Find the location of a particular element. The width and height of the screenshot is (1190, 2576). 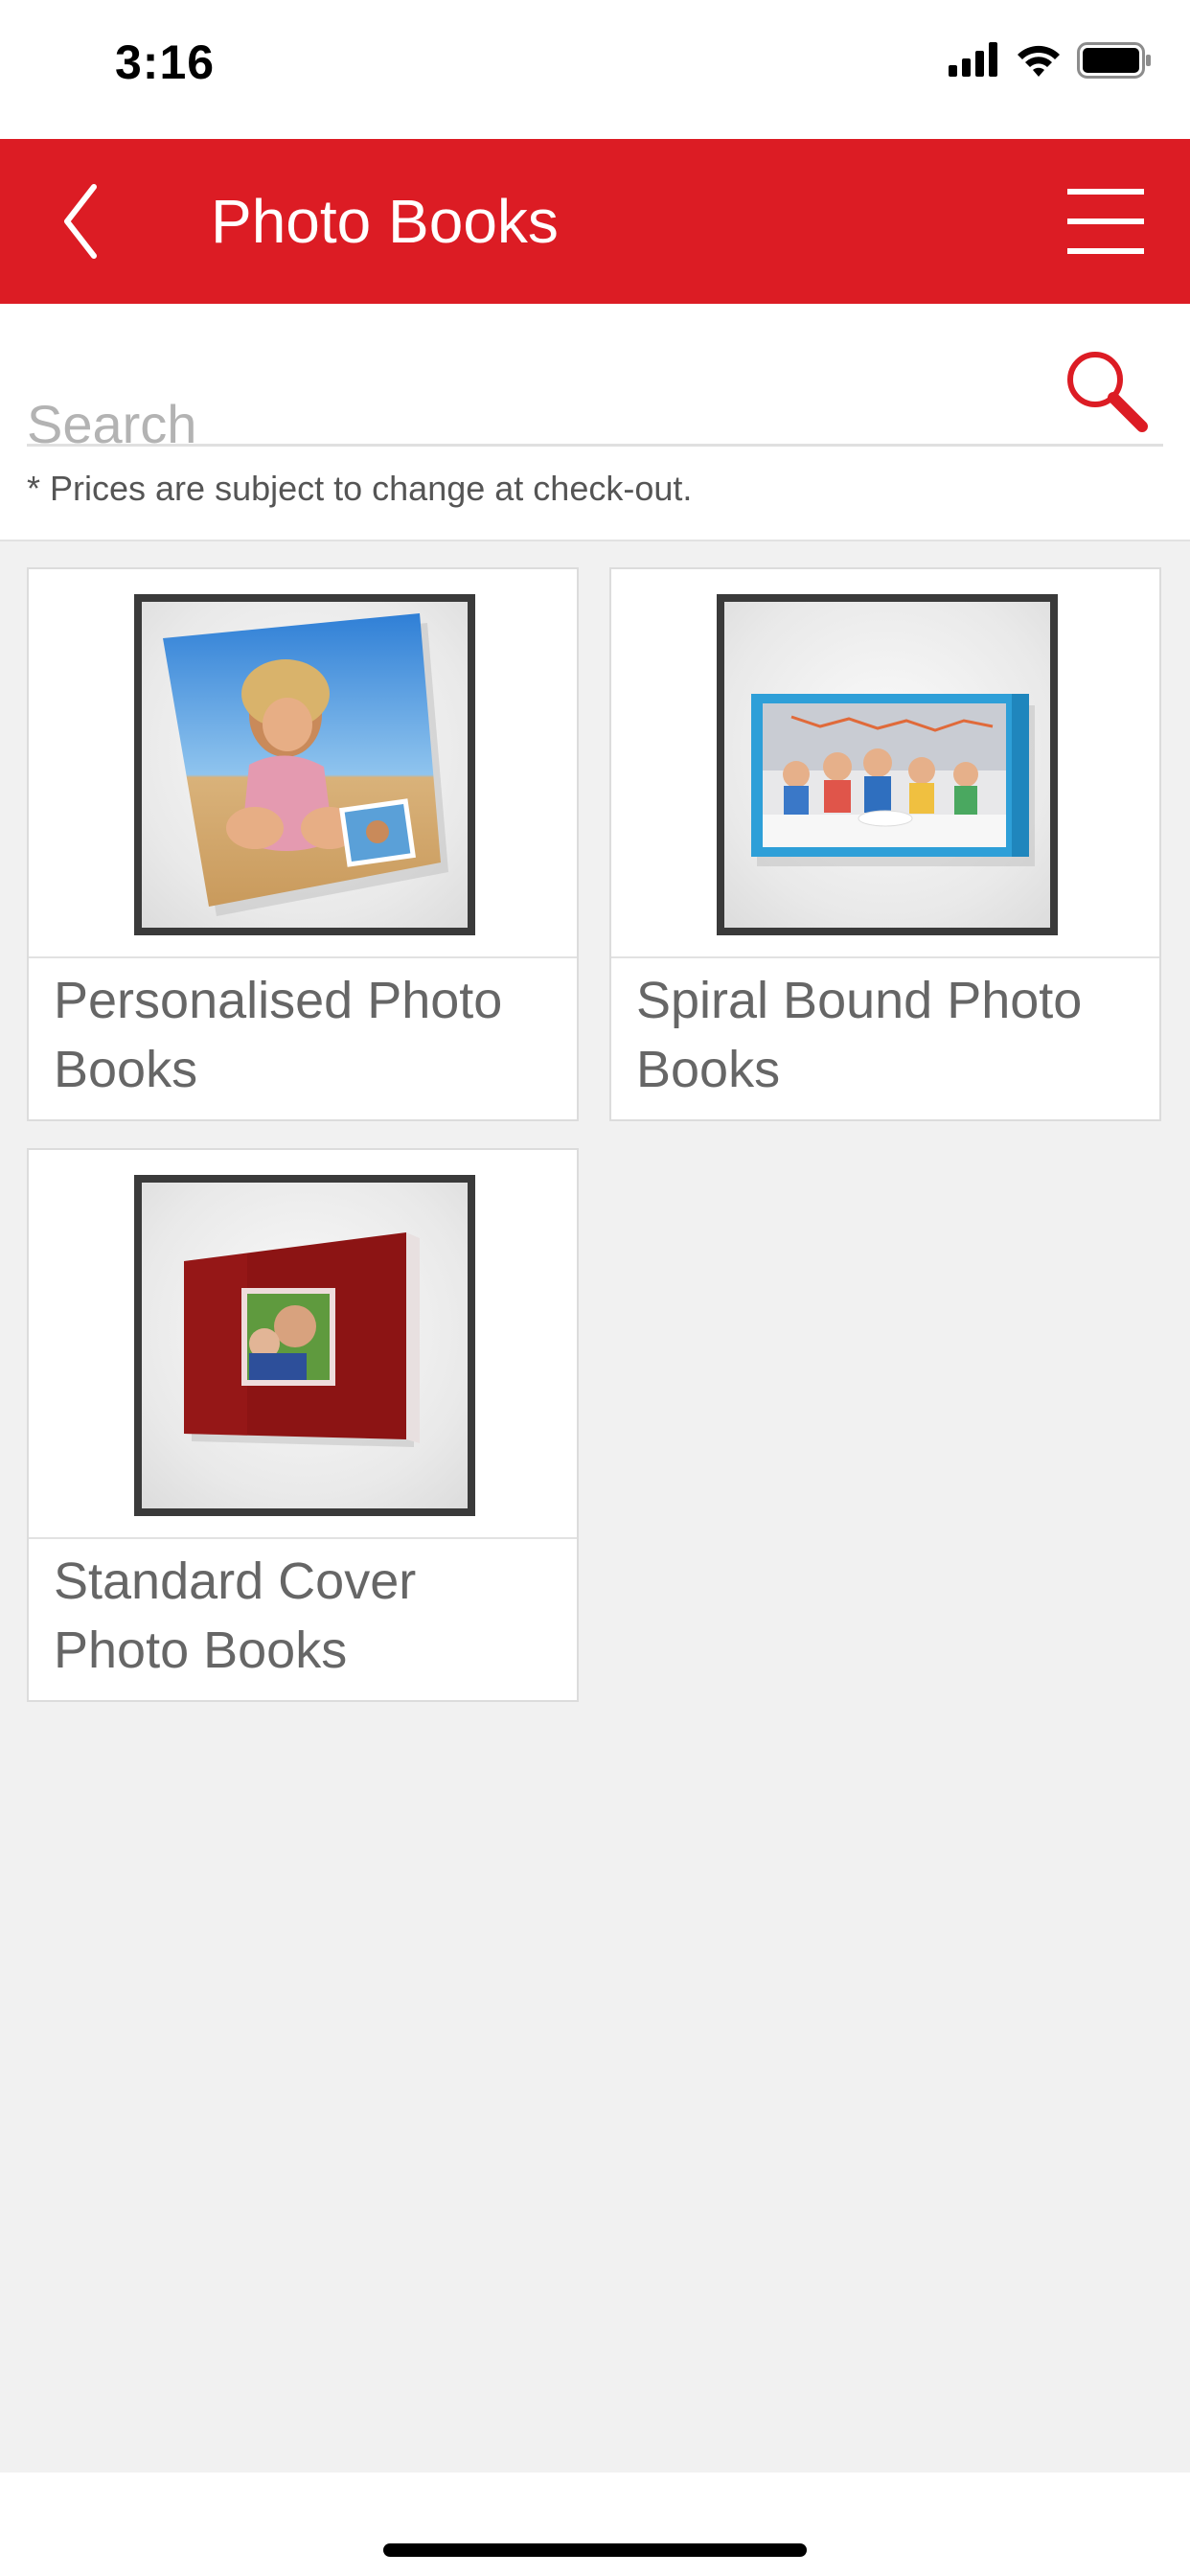

home-bar-area is located at coordinates (595, 2524).